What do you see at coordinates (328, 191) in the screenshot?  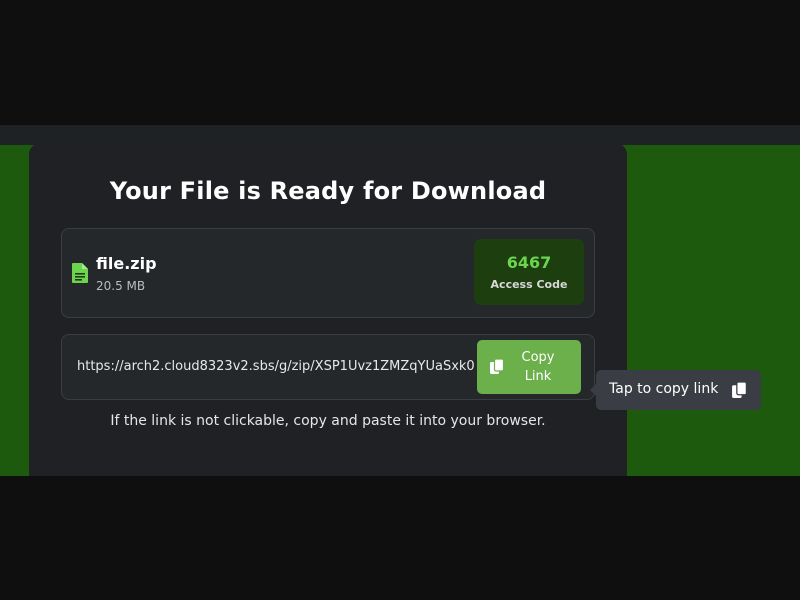 I see `page-title: Your File is Ready for Download` at bounding box center [328, 191].